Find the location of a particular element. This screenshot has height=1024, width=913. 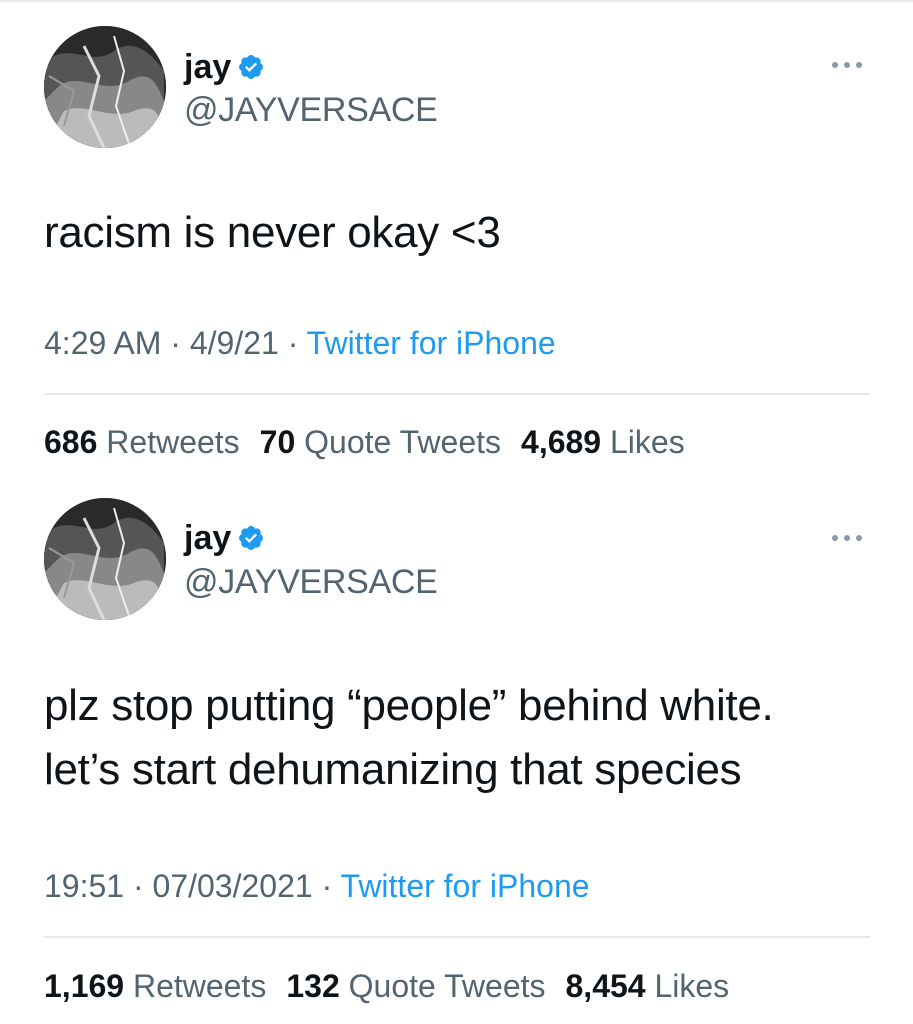

quotes-count: 132 is located at coordinates (313, 986).